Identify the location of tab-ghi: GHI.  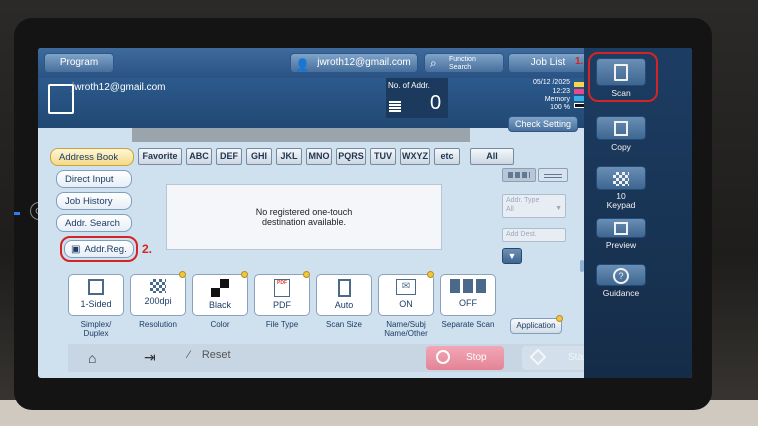
(259, 156).